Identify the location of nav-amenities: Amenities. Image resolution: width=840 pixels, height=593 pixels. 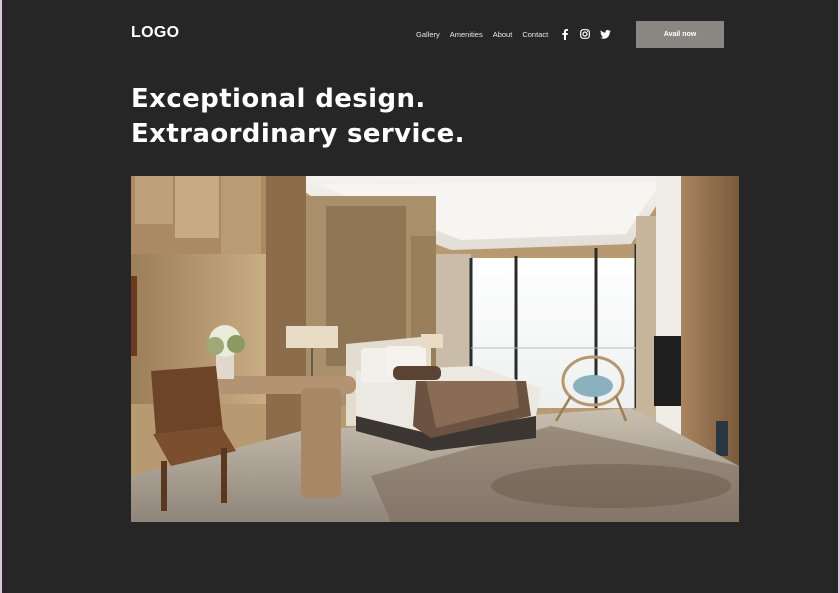
(466, 34).